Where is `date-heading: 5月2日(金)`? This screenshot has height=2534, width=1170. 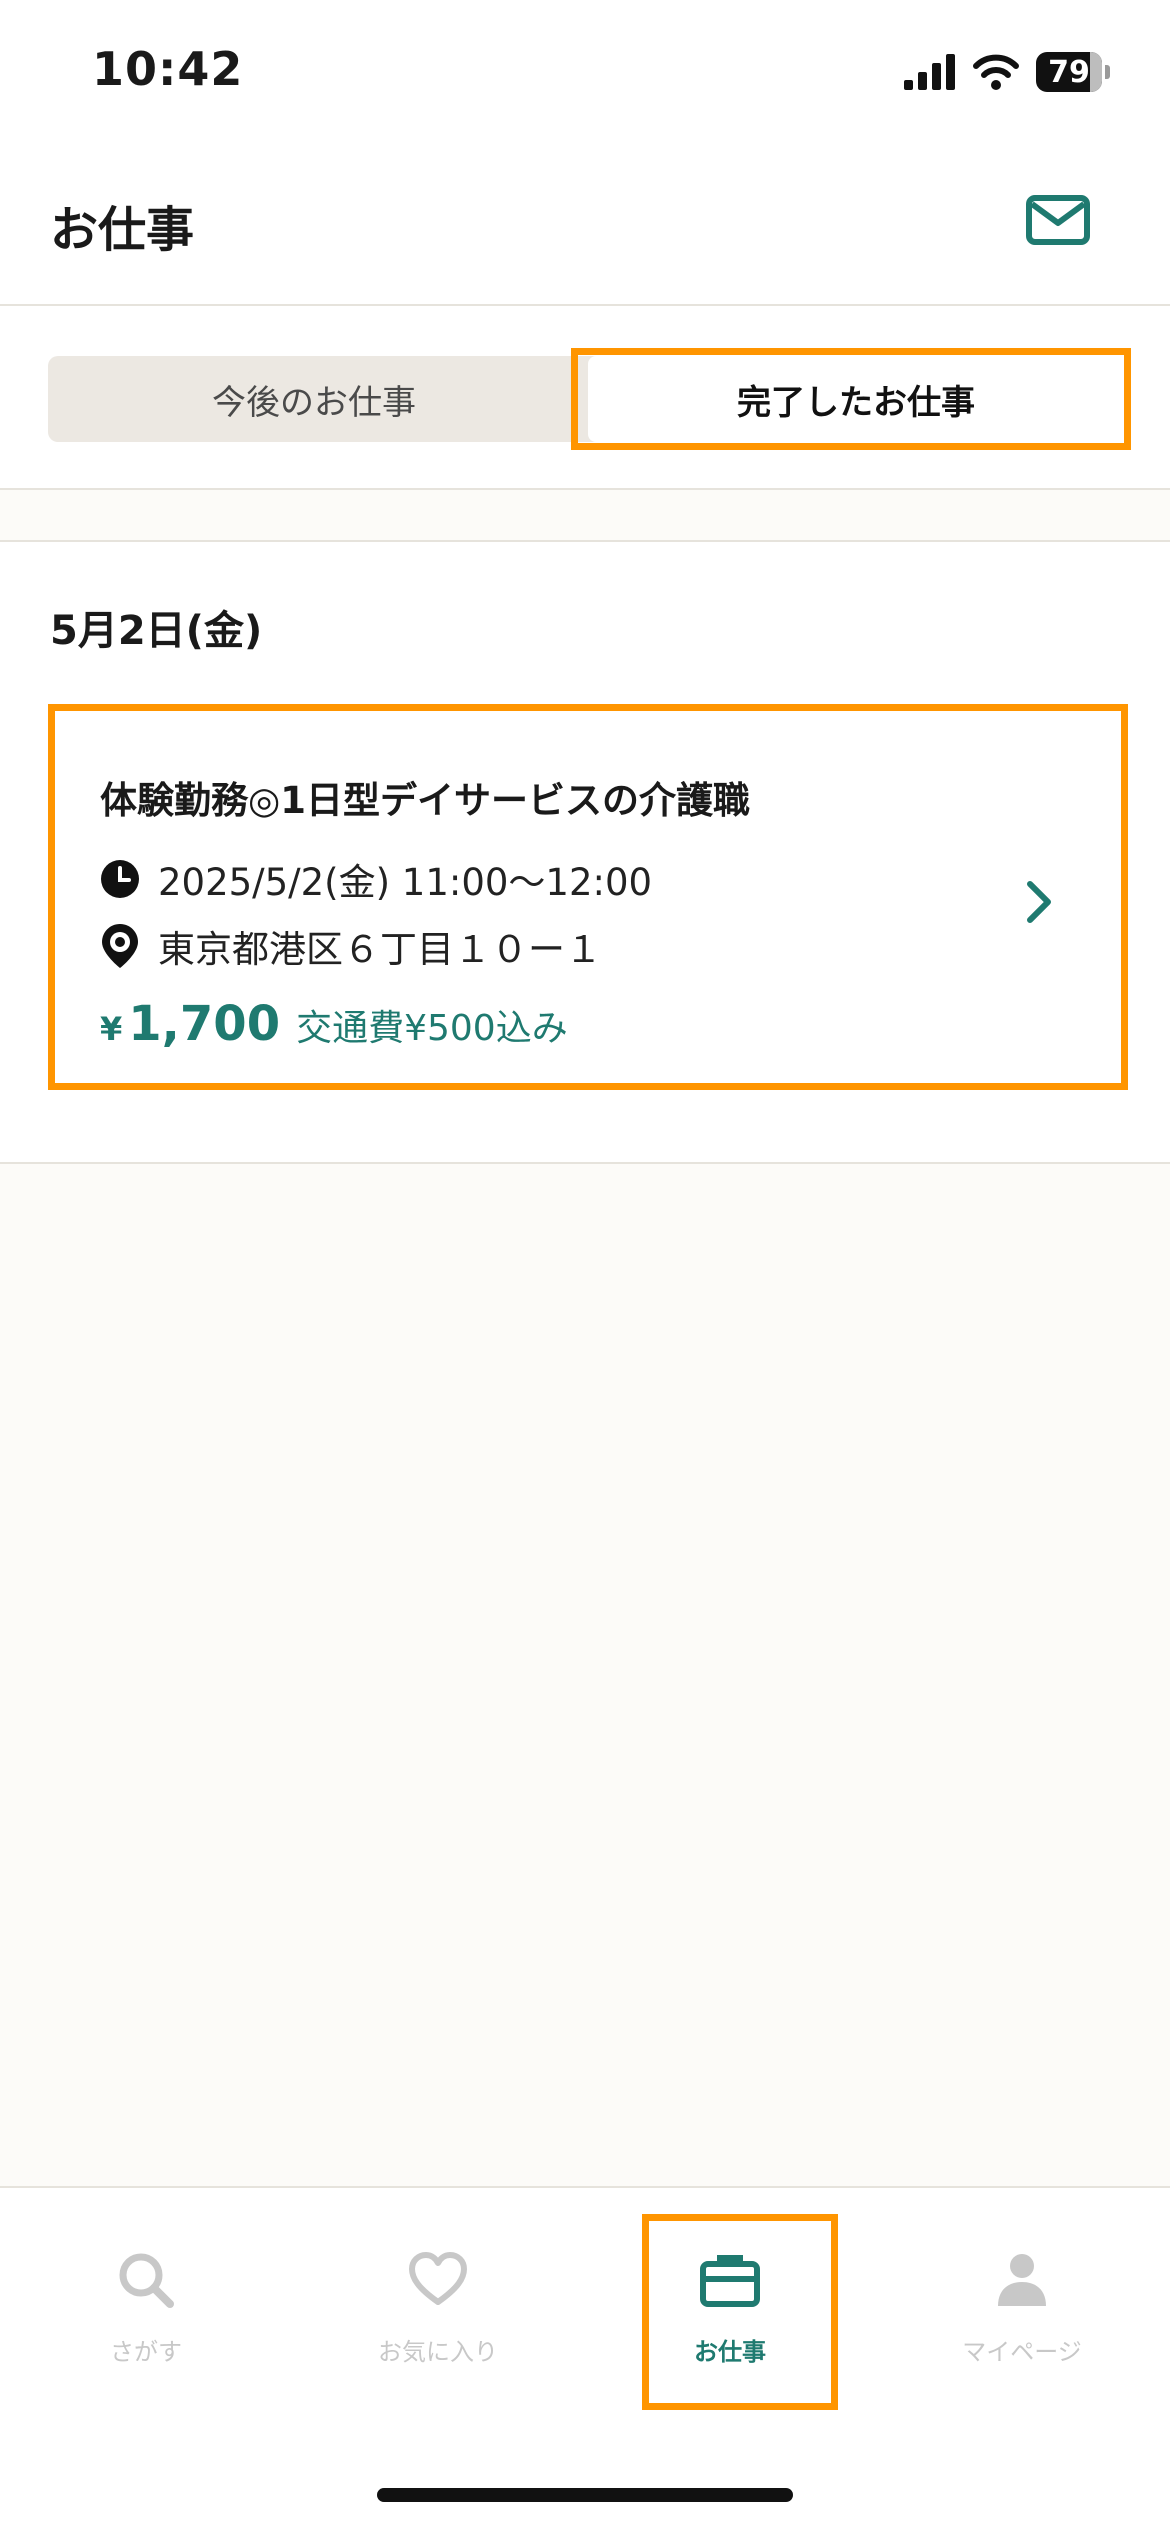
date-heading: 5月2日(金) is located at coordinates (156, 631).